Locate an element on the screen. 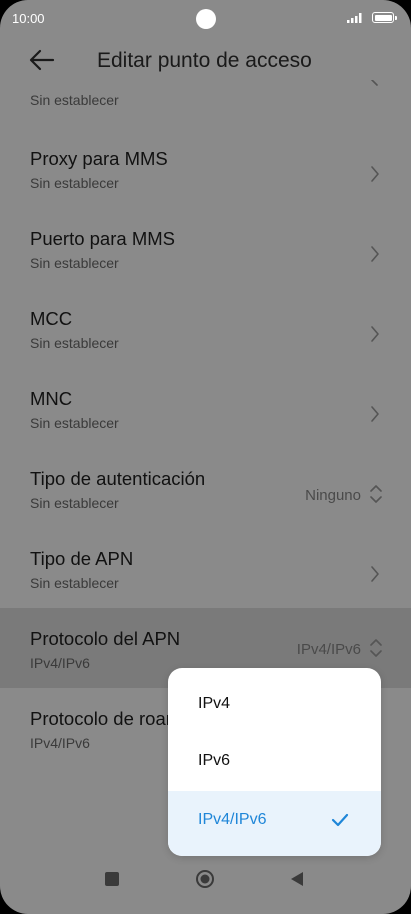 Image resolution: width=411 pixels, height=914 pixels. status-bar: 10:00 is located at coordinates (205, 19).